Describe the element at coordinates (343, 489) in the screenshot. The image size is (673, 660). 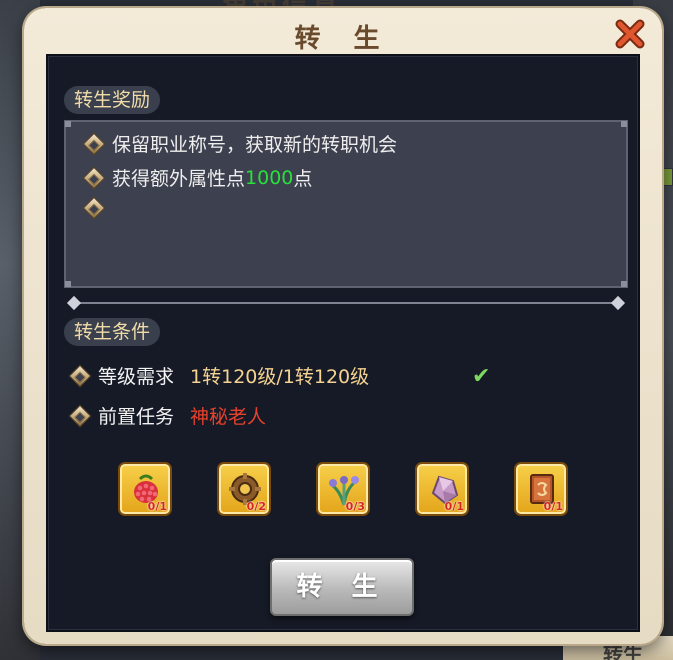
I see `item-slot: 0/3` at that location.